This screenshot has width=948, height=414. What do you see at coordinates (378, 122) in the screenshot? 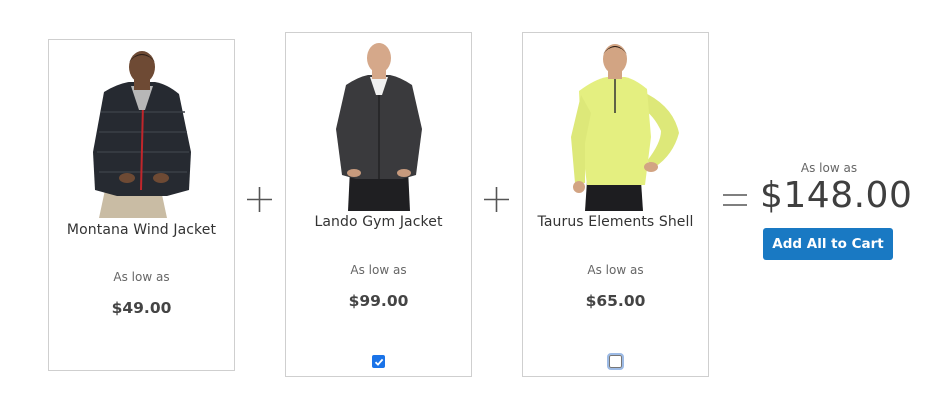
I see `product-image-lando-gym-jacket` at bounding box center [378, 122].